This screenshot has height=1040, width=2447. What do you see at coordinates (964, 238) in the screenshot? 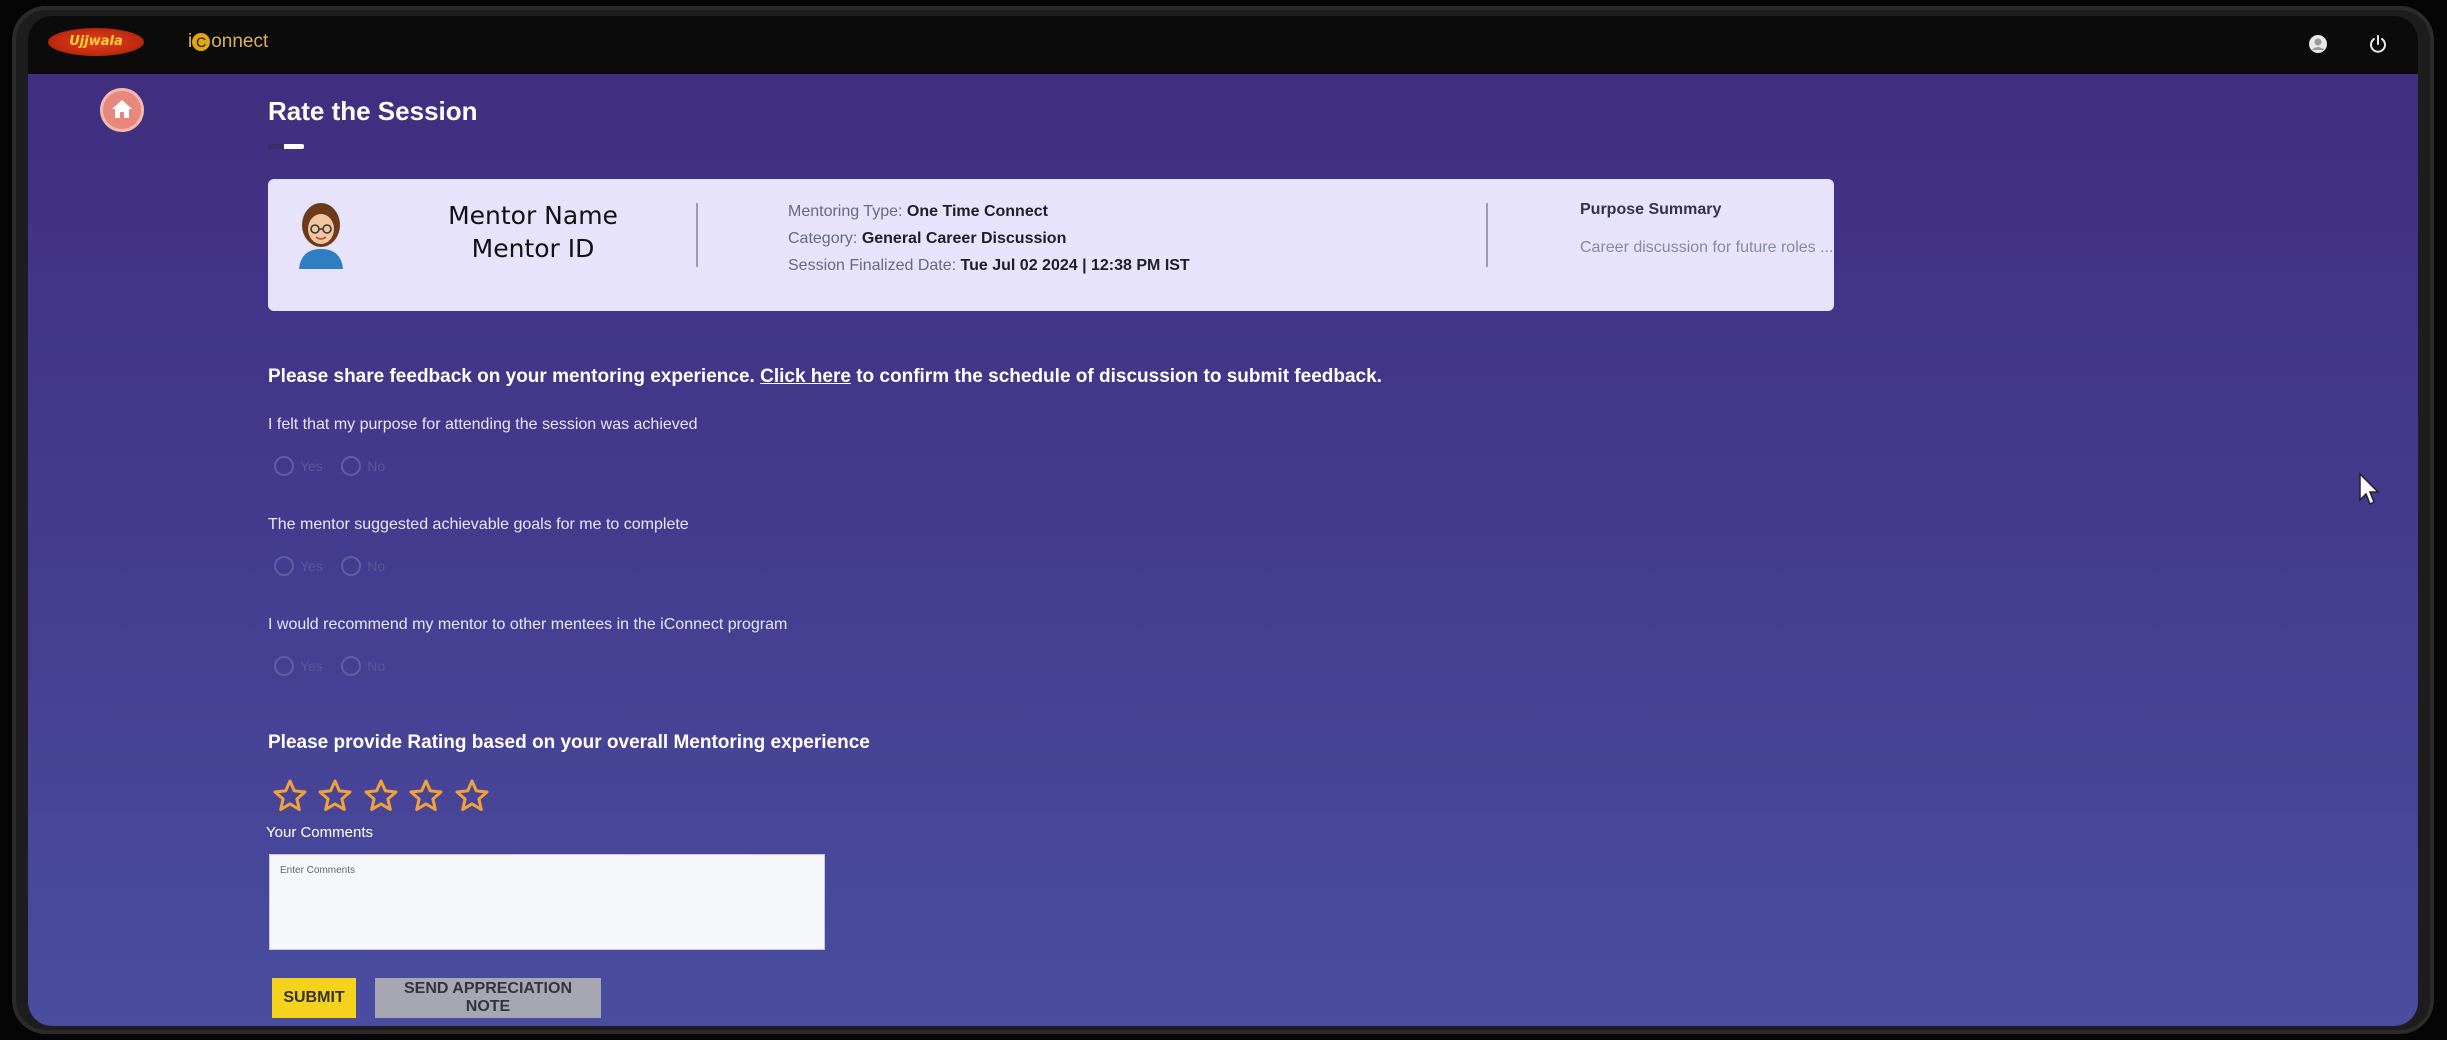
I see `category-value: General Career Discussion` at bounding box center [964, 238].